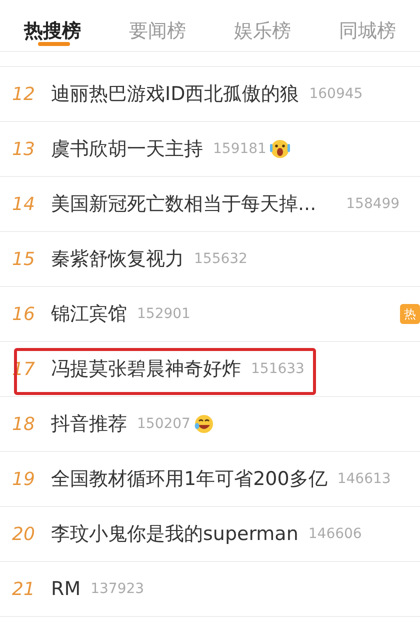 This screenshot has width=420, height=642. Describe the element at coordinates (146, 369) in the screenshot. I see `topic-title: 冯提莫张碧晨神奇好炸` at that location.